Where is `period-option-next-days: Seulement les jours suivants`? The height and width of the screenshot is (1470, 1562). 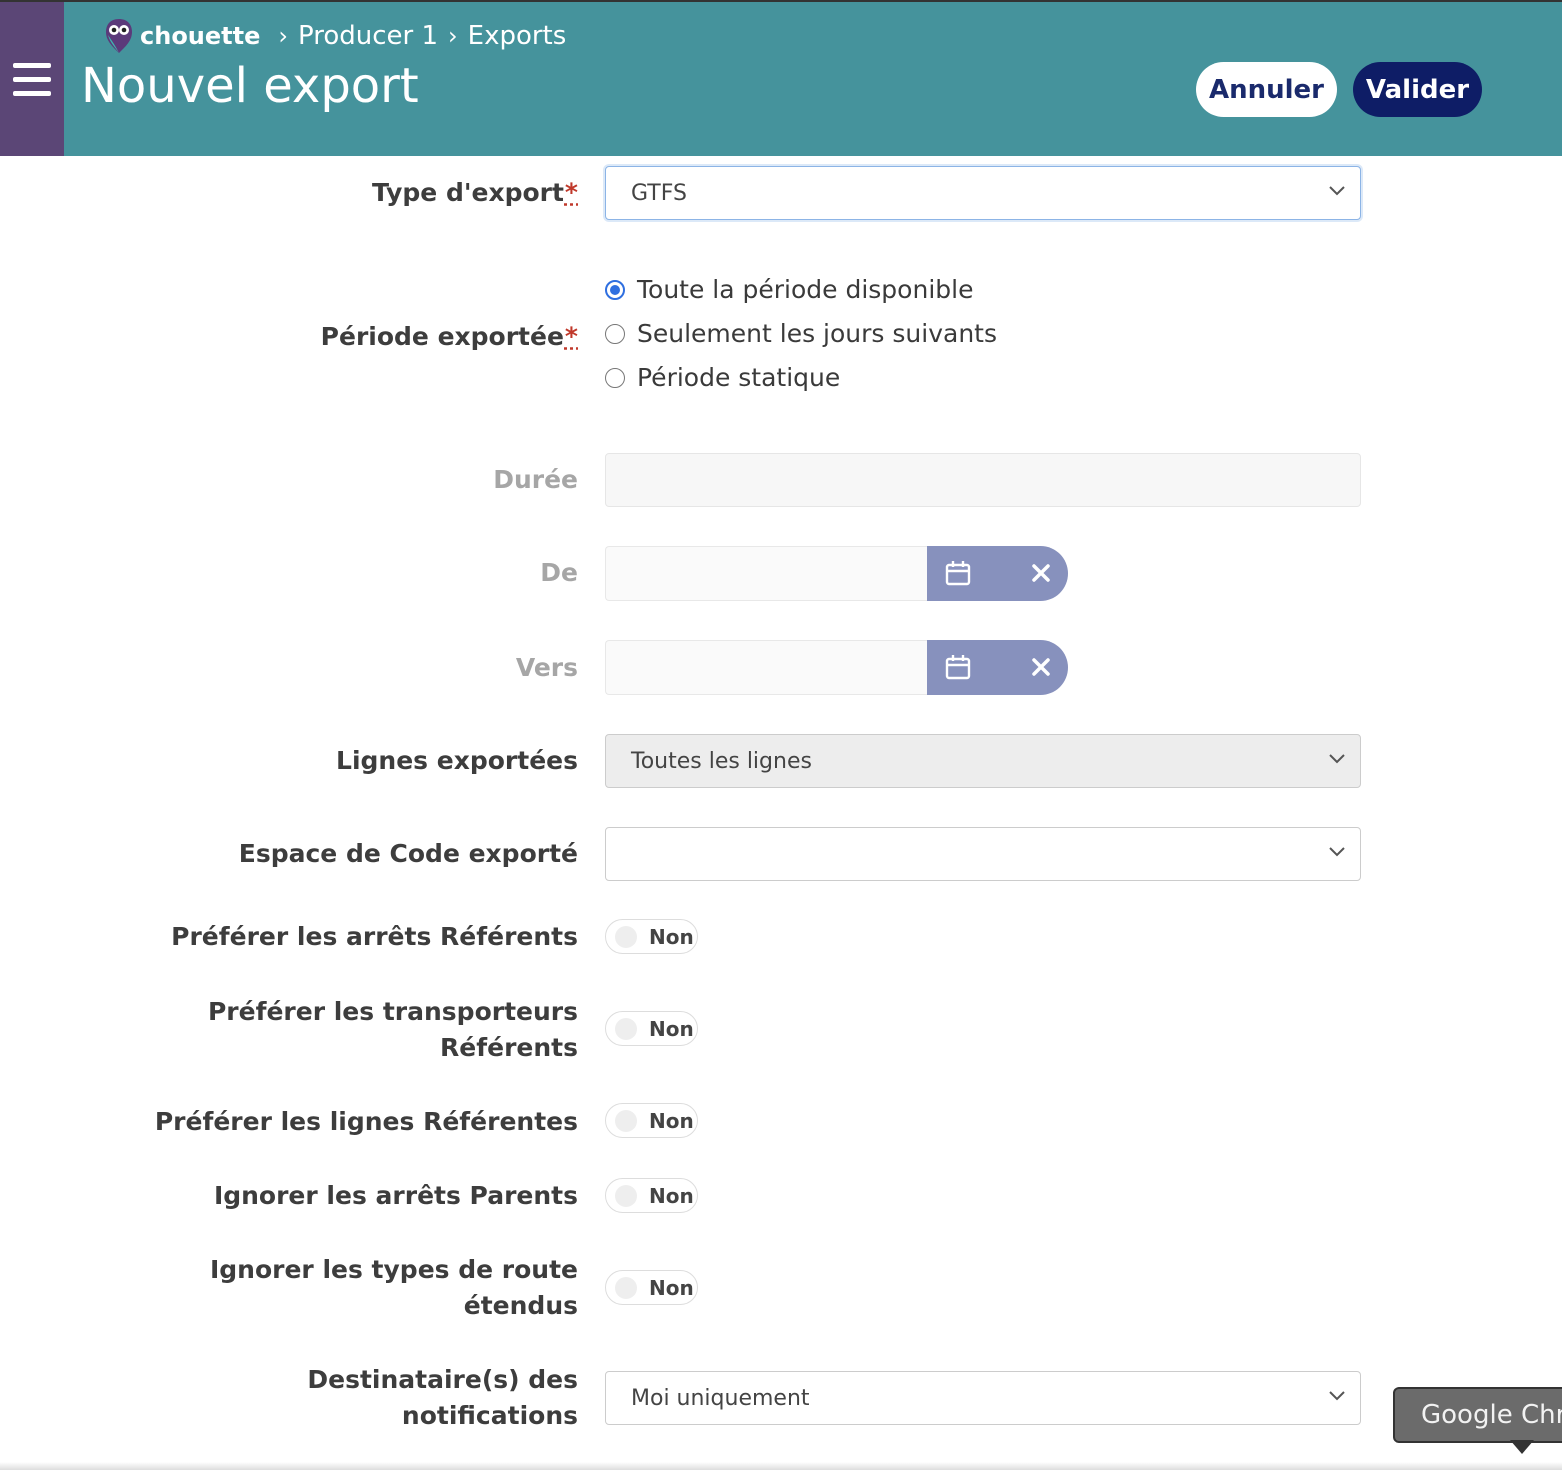
period-option-next-days: Seulement les jours suivants is located at coordinates (801, 333).